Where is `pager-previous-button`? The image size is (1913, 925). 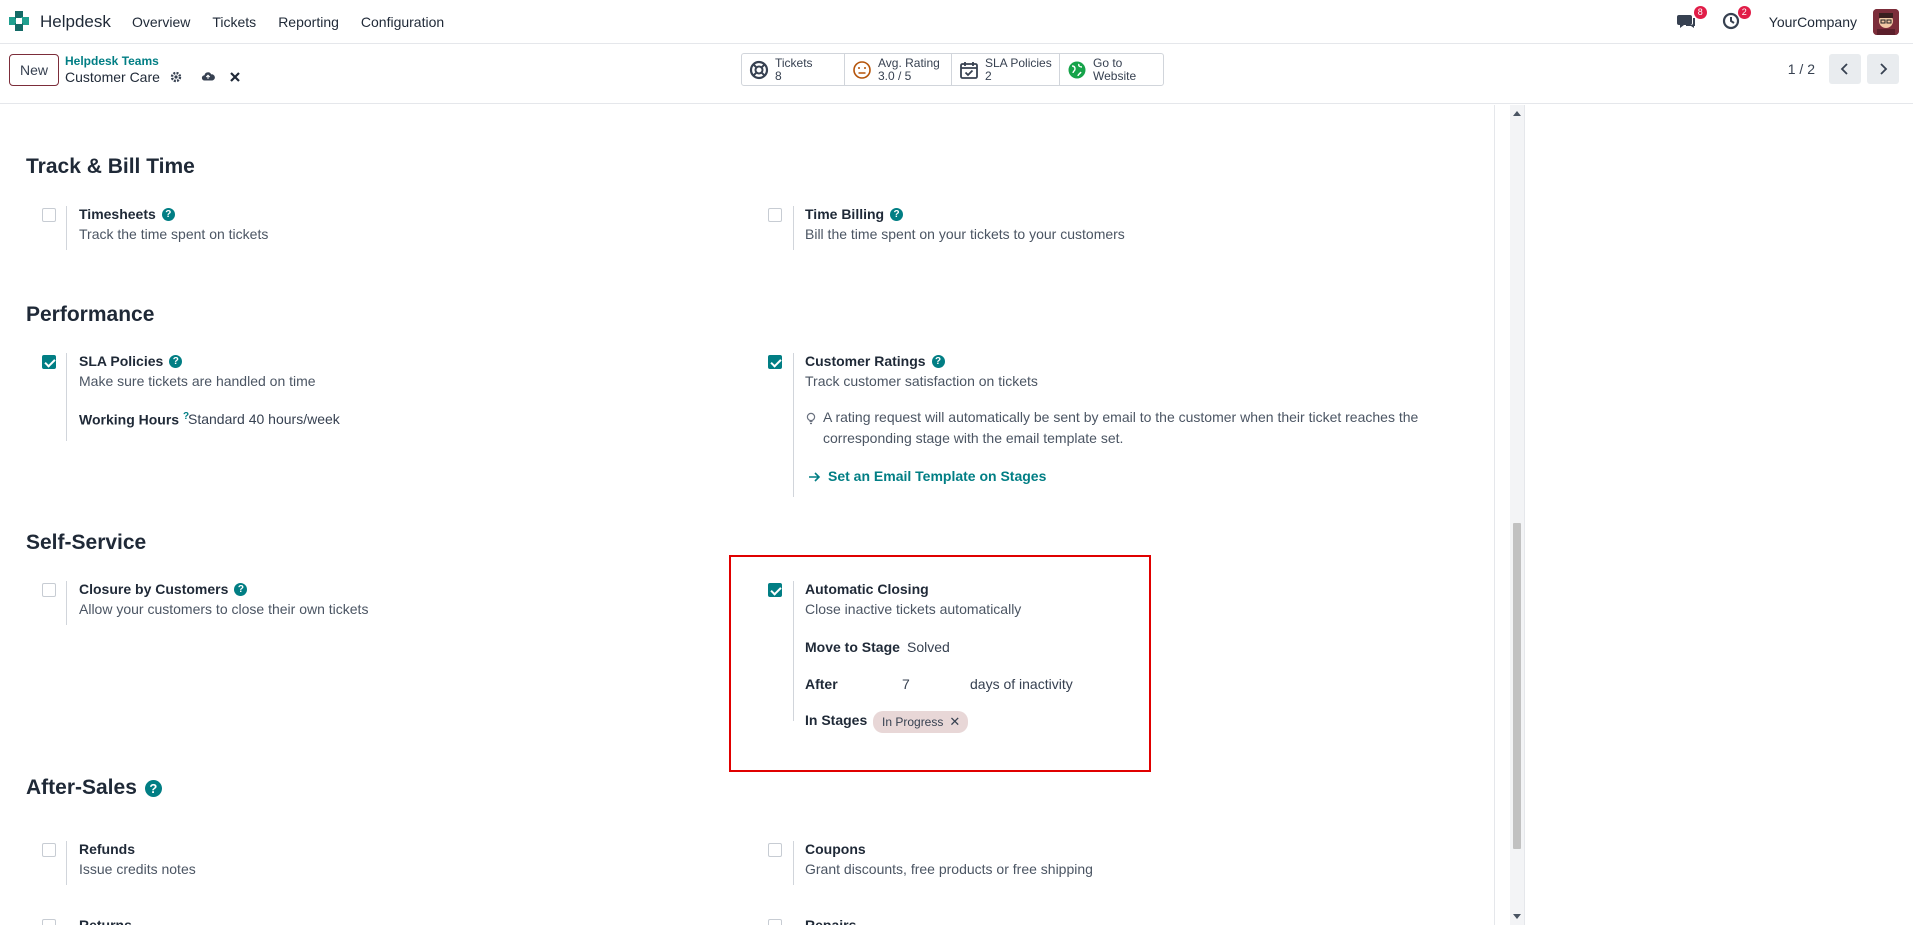 pager-previous-button is located at coordinates (1845, 69).